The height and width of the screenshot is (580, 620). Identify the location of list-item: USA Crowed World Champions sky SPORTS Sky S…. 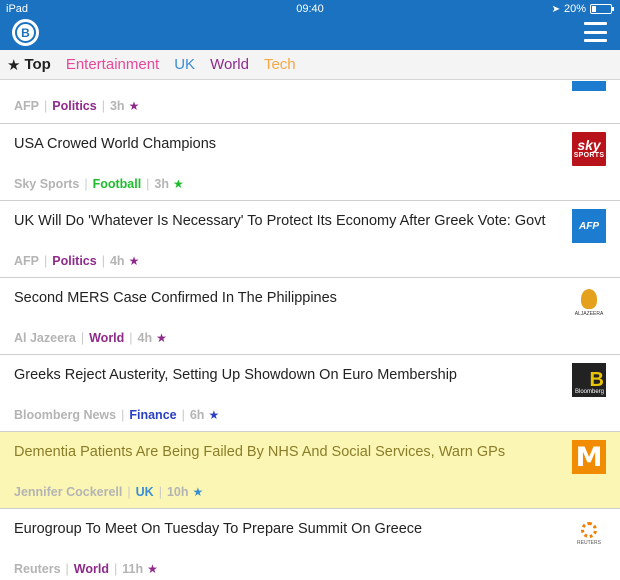
(310, 162).